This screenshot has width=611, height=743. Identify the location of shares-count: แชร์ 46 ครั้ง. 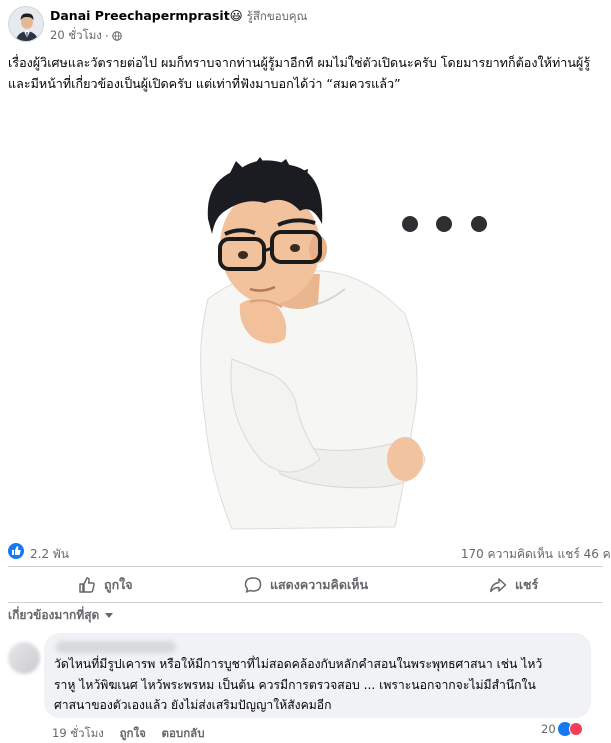
(584, 554).